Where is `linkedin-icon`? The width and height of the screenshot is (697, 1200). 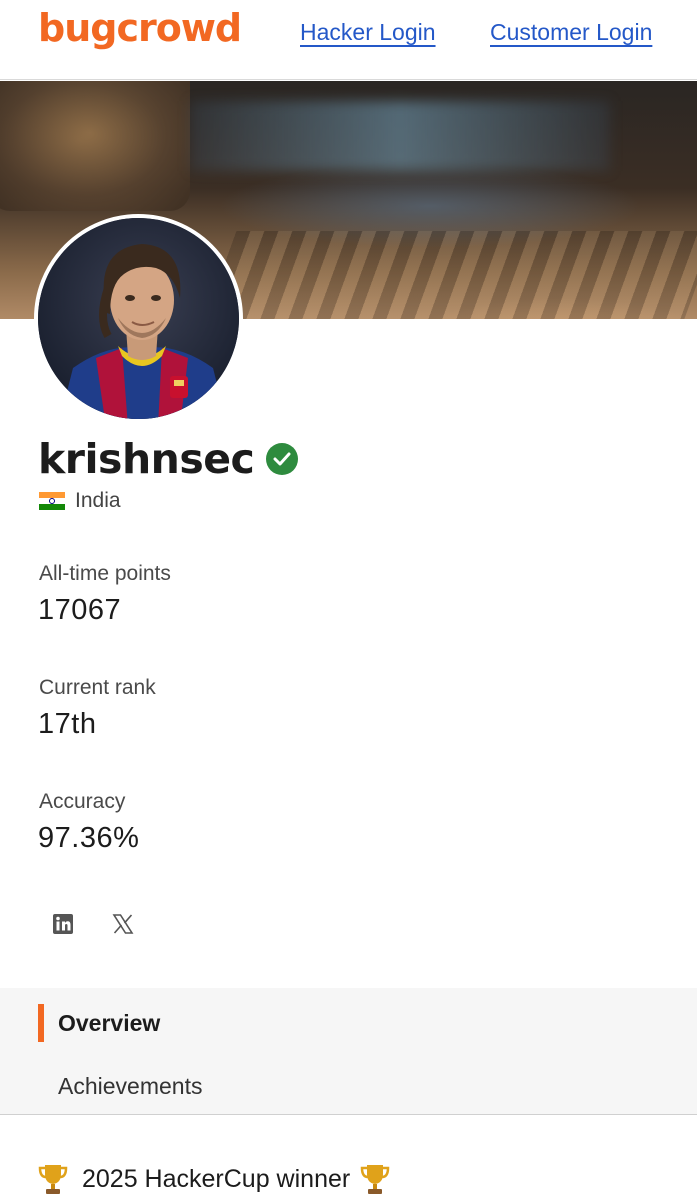
linkedin-icon is located at coordinates (63, 924).